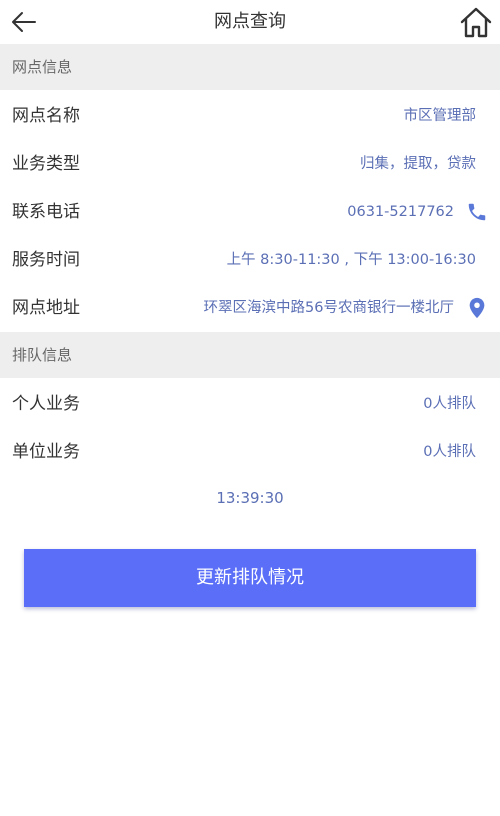  What do you see at coordinates (46, 164) in the screenshot?
I see `row-label: 业务类型` at bounding box center [46, 164].